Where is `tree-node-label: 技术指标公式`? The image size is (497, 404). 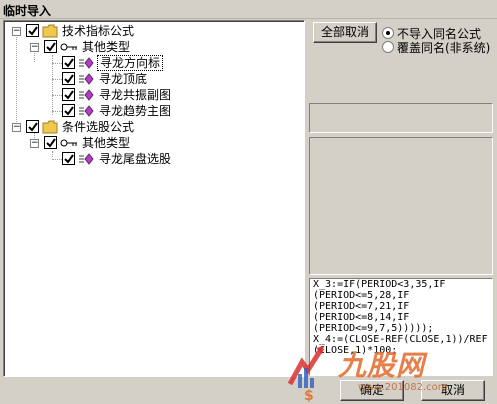
tree-node-label: 技术指标公式 is located at coordinates (98, 31).